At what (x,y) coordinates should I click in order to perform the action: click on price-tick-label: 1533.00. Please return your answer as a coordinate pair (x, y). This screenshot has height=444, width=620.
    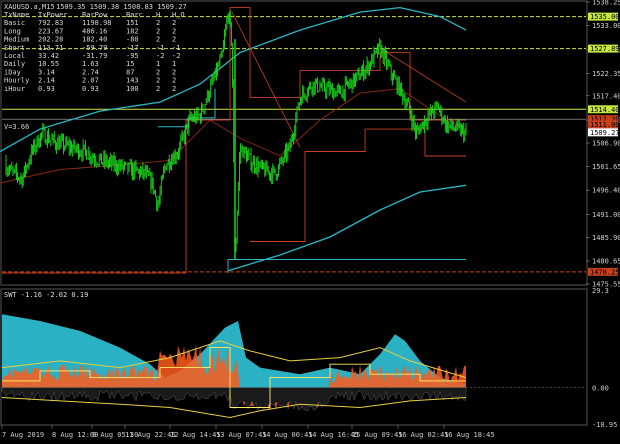
    Looking at the image, I should click on (606, 26).